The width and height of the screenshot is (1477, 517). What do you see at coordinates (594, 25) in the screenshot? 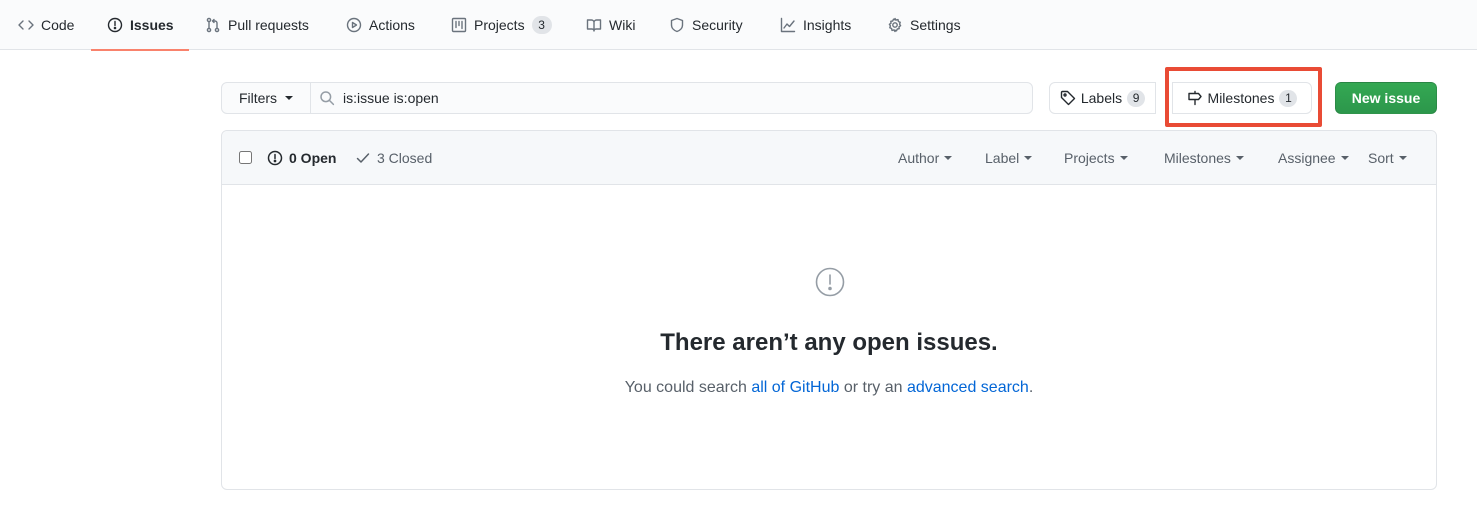
I see `book-icon` at bounding box center [594, 25].